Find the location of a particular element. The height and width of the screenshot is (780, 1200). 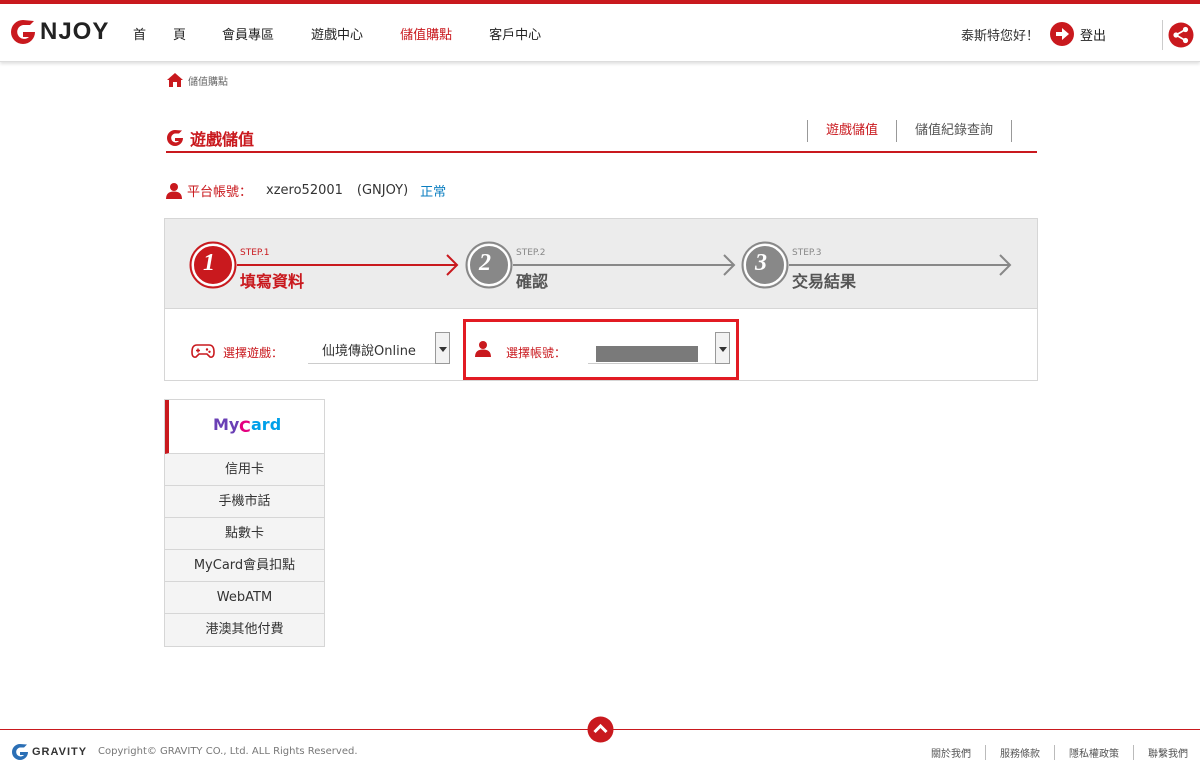

mycard-logo: My C ard is located at coordinates (247, 425).